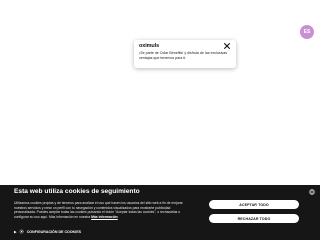  Describe the element at coordinates (21, 231) in the screenshot. I see `gear-icon` at that location.